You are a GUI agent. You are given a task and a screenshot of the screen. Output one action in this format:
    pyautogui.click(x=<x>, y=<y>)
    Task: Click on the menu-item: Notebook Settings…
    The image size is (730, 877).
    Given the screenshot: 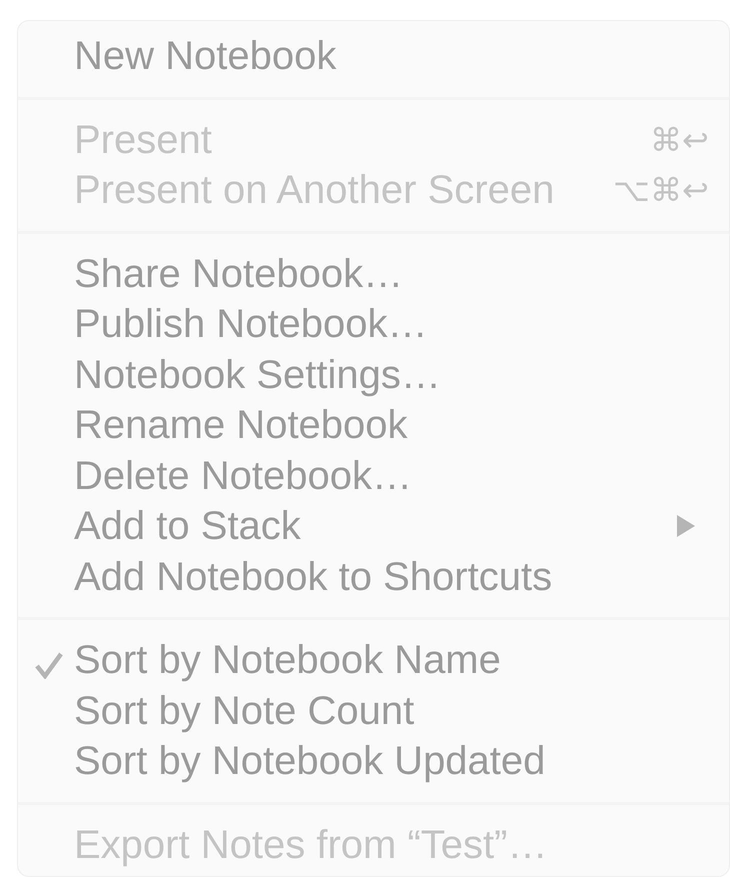 What is the action you would take?
    pyautogui.click(x=373, y=375)
    